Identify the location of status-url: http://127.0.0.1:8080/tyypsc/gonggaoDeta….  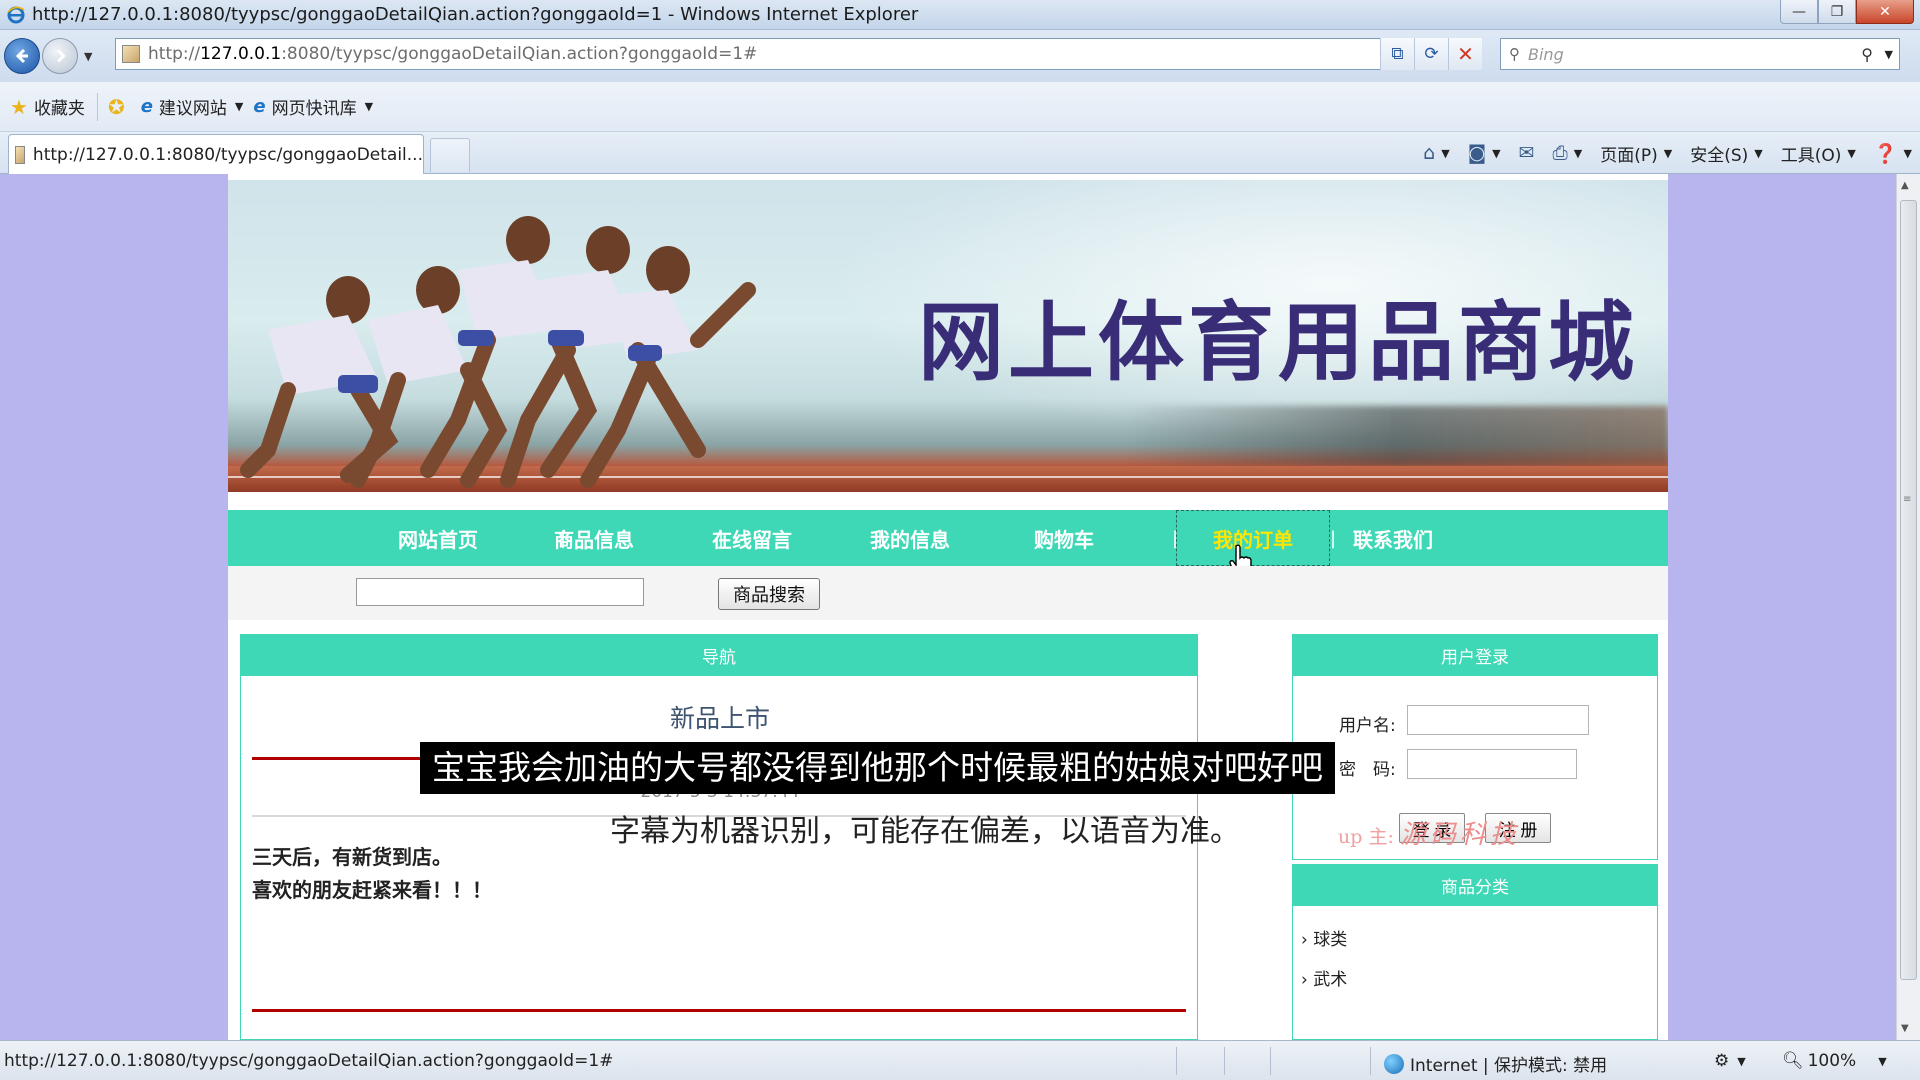
(309, 1061).